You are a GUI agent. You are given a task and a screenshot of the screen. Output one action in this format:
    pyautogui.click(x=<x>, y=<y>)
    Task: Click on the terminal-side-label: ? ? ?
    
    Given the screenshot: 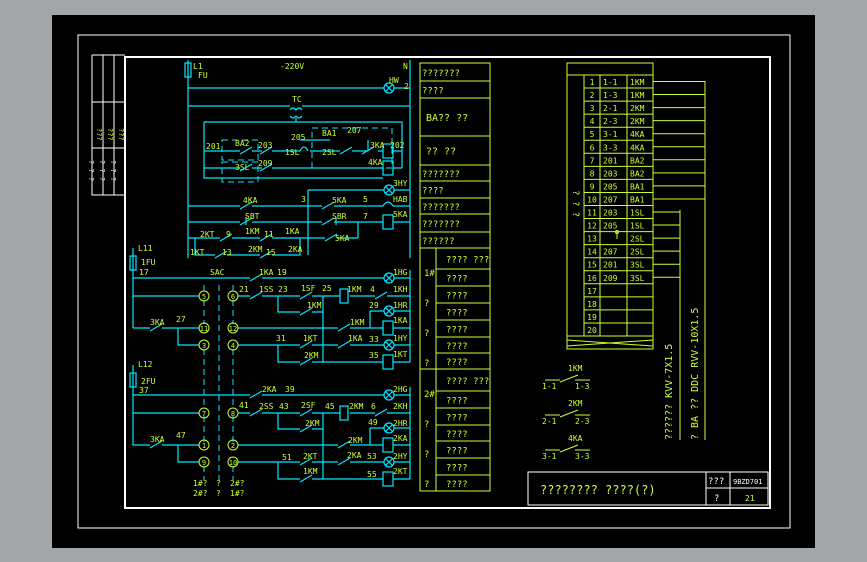 What is the action you would take?
    pyautogui.click(x=575, y=203)
    